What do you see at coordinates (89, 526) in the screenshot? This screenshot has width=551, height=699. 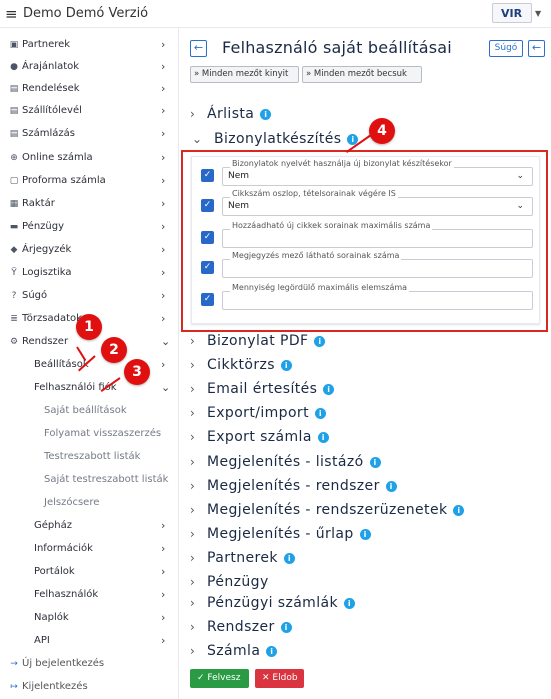 I see `sidebar-item-gephaz: Gépház ›` at bounding box center [89, 526].